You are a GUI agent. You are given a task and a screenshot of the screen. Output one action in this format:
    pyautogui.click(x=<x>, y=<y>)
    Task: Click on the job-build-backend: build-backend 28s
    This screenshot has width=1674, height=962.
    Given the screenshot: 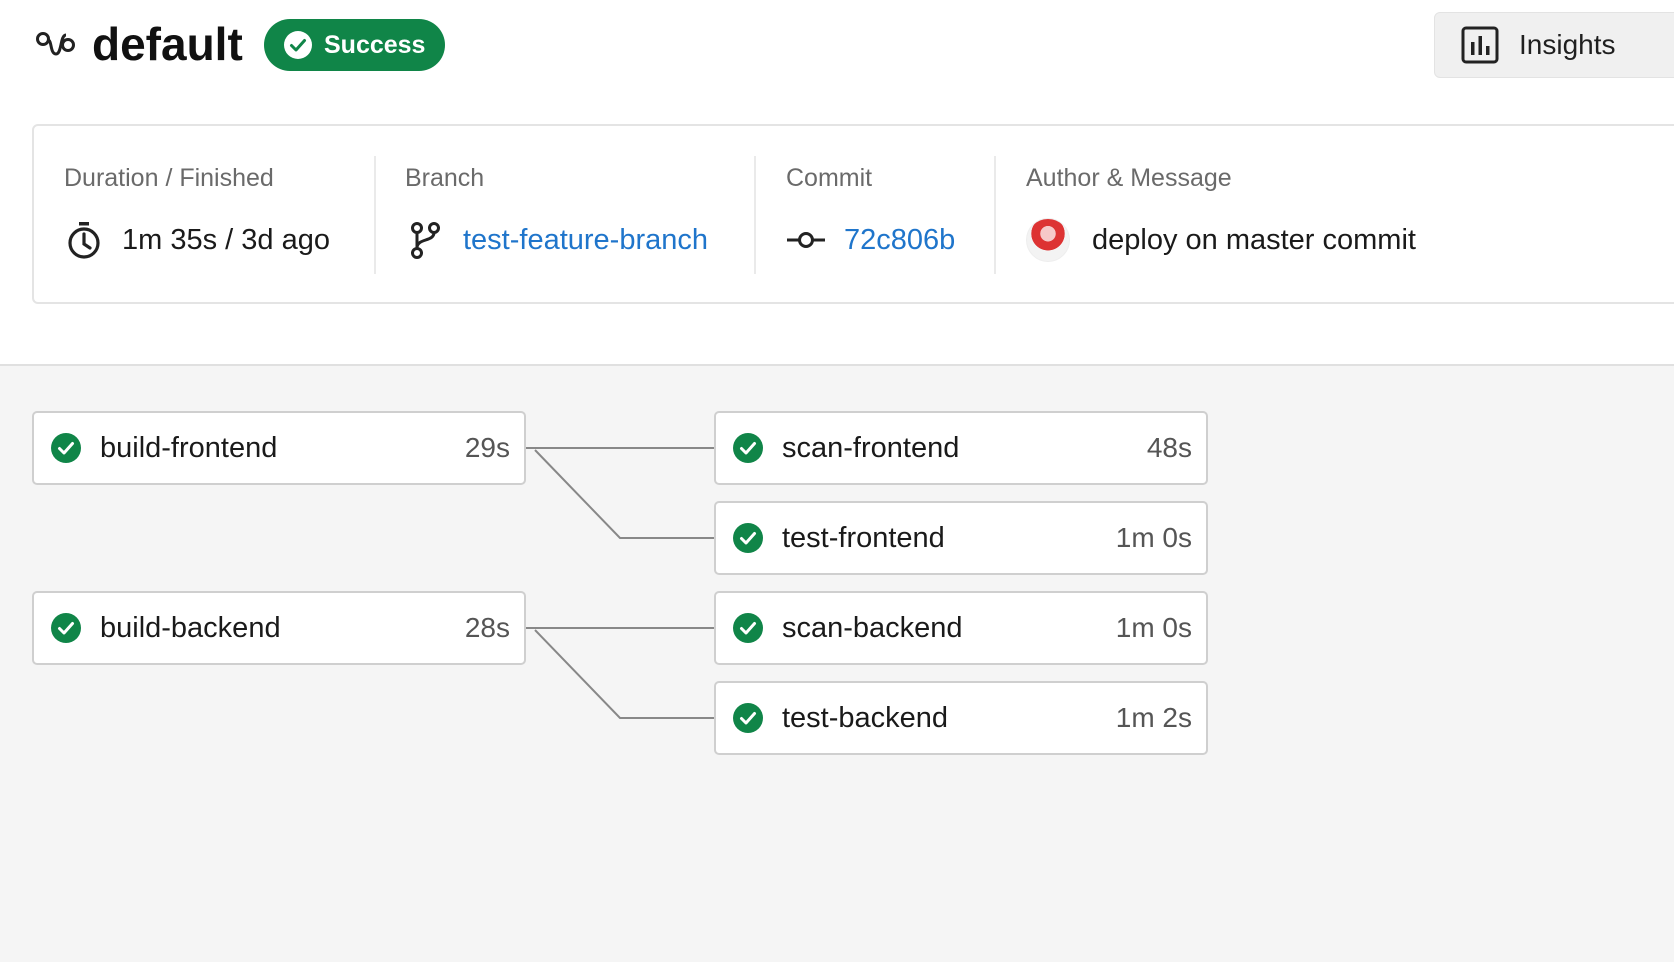 What is the action you would take?
    pyautogui.click(x=279, y=628)
    